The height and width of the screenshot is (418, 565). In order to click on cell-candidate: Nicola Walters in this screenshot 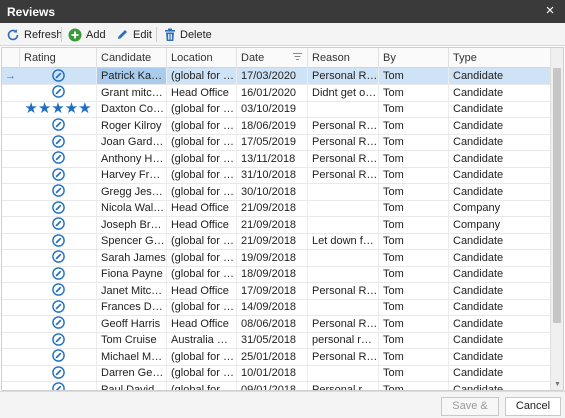, I will do `click(132, 208)`.